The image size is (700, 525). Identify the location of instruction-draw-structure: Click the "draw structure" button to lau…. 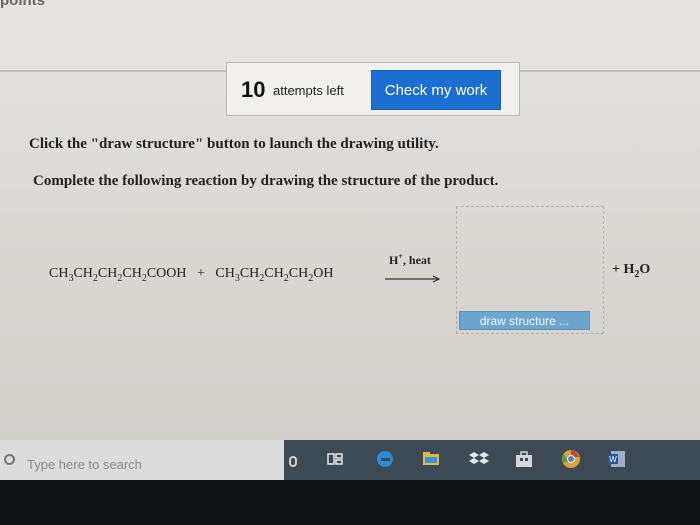
(234, 144).